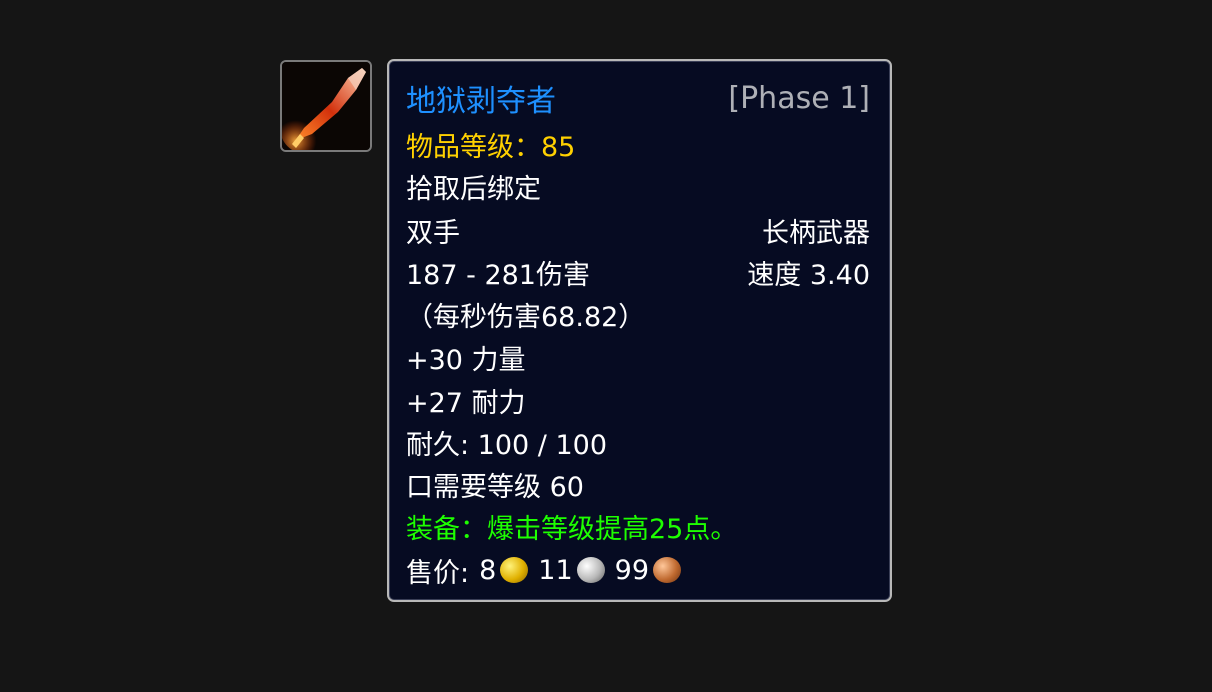 The width and height of the screenshot is (1212, 692). I want to click on durability-row: 耐久: 100 / 100, so click(638, 442).